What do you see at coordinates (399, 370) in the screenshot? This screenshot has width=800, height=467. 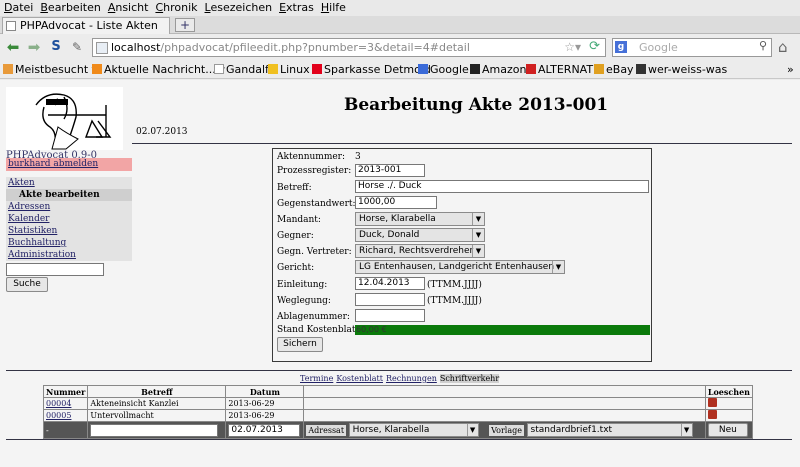 I see `section-divider` at bounding box center [399, 370].